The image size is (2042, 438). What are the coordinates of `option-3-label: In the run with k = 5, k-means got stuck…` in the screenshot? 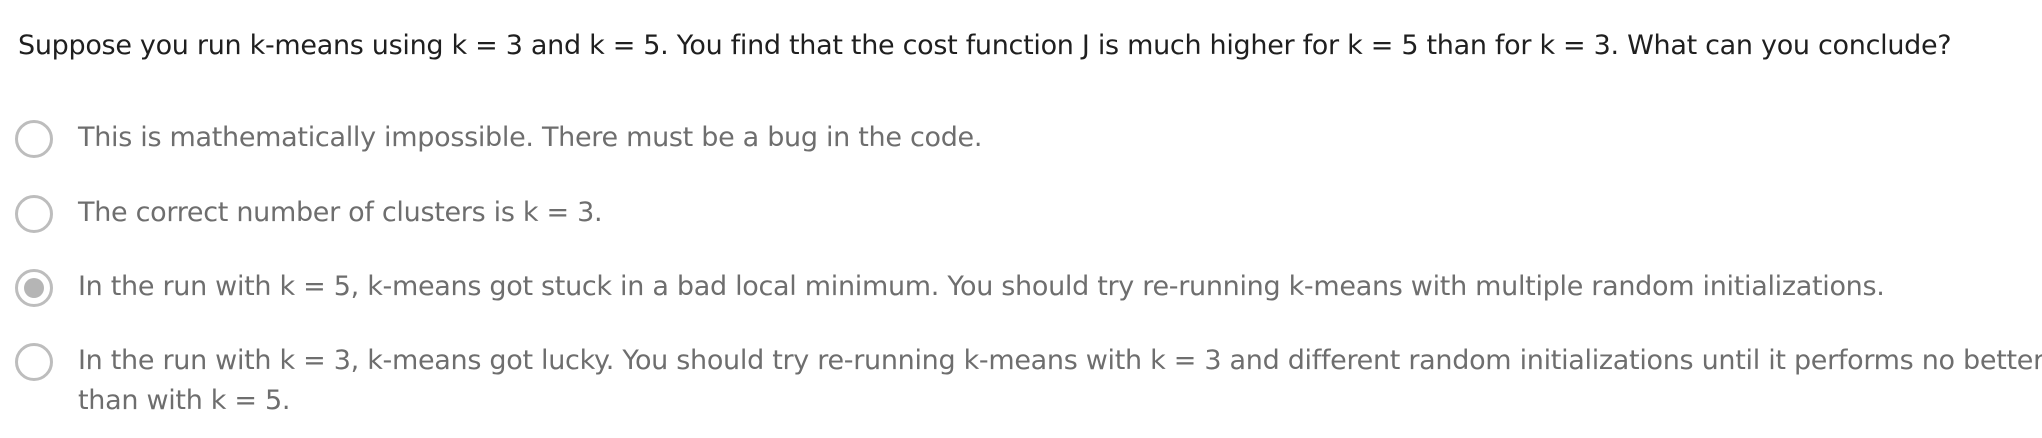 It's located at (1058, 287).